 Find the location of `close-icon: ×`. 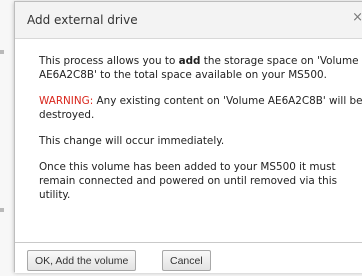

close-icon: × is located at coordinates (357, 17).